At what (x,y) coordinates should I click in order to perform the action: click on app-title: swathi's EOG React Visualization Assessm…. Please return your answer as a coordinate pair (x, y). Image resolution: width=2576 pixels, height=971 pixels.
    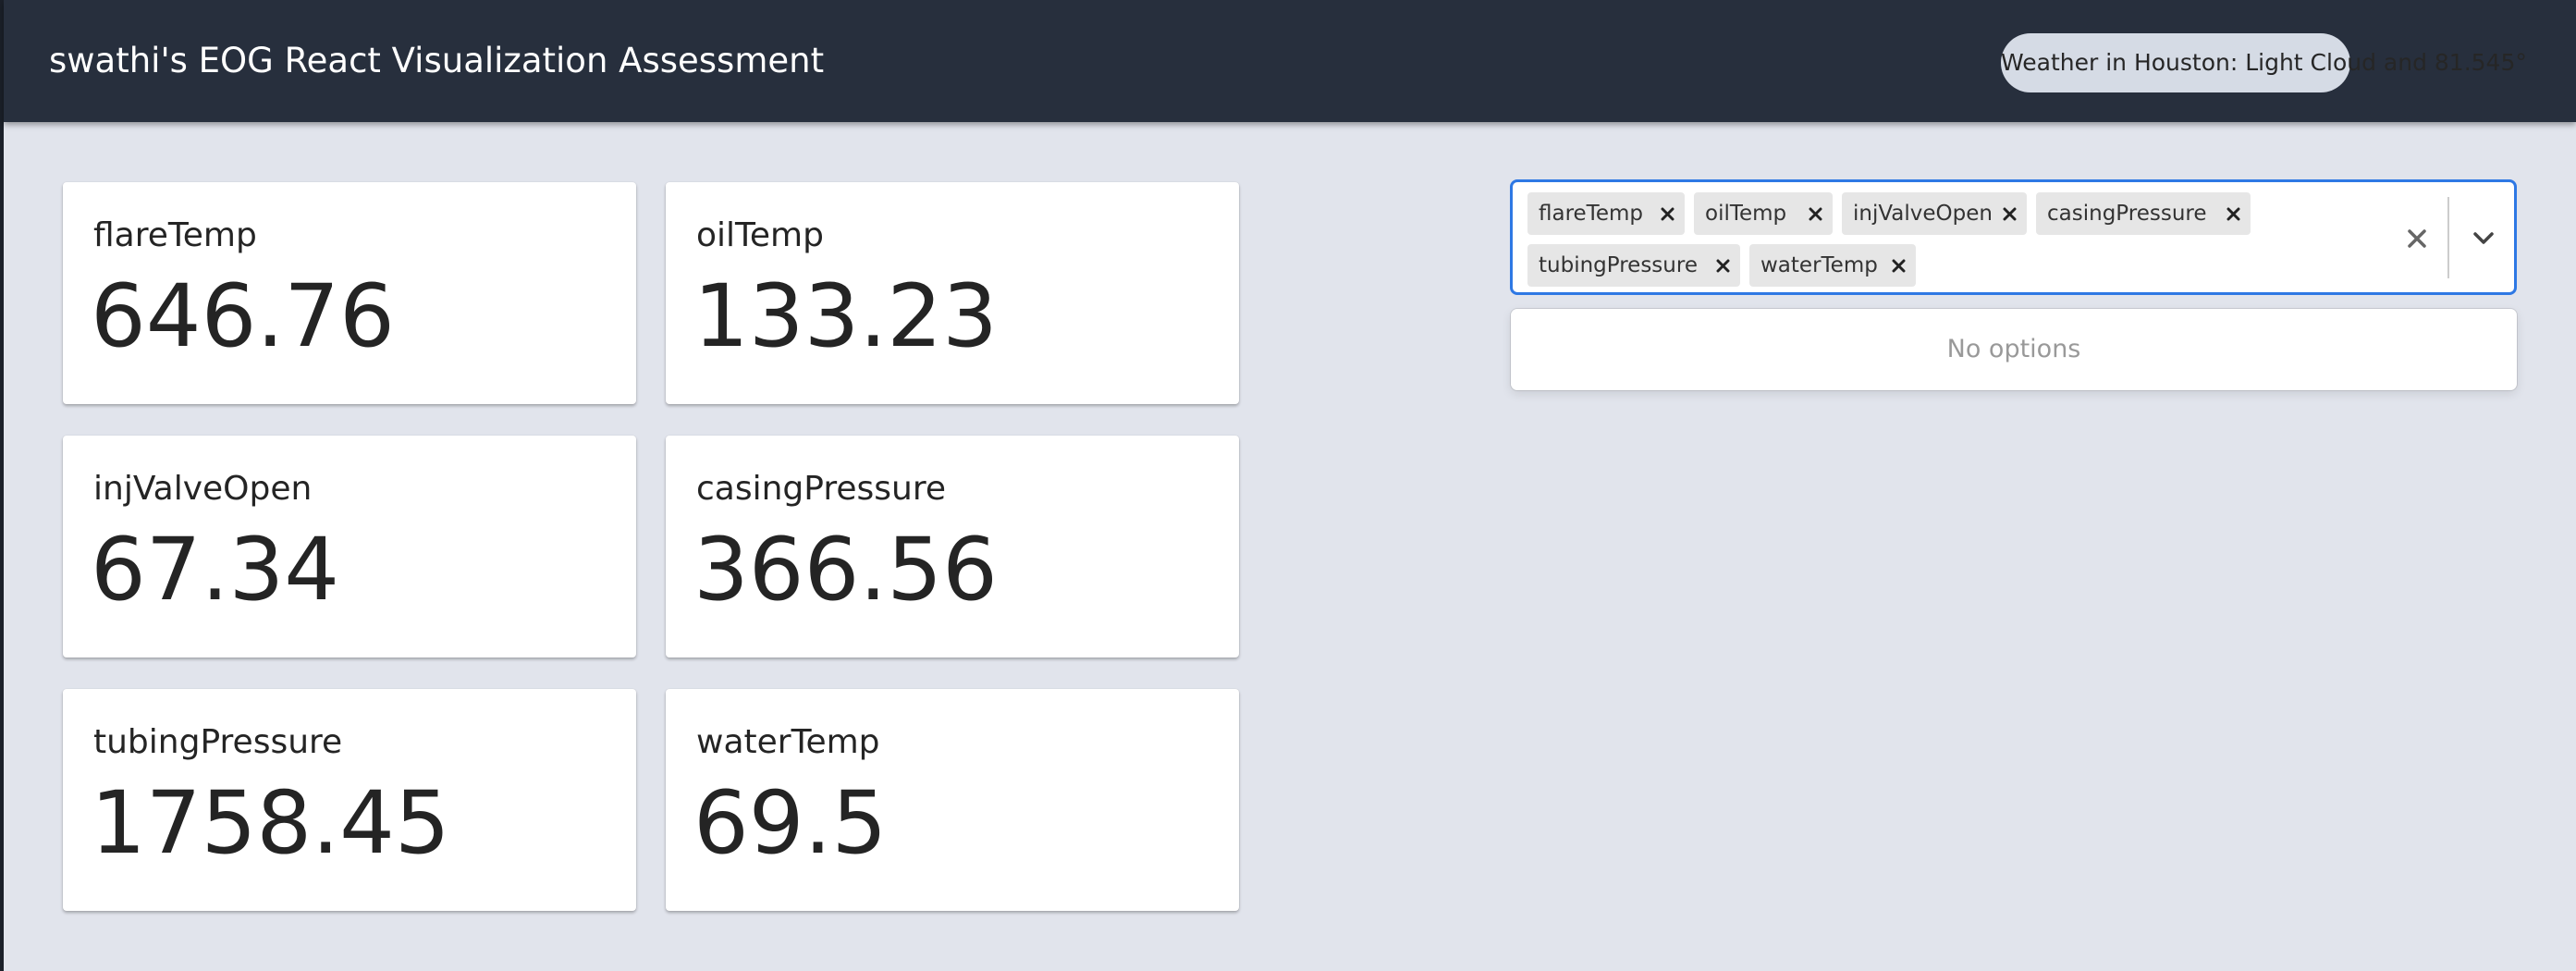
    Looking at the image, I should click on (437, 61).